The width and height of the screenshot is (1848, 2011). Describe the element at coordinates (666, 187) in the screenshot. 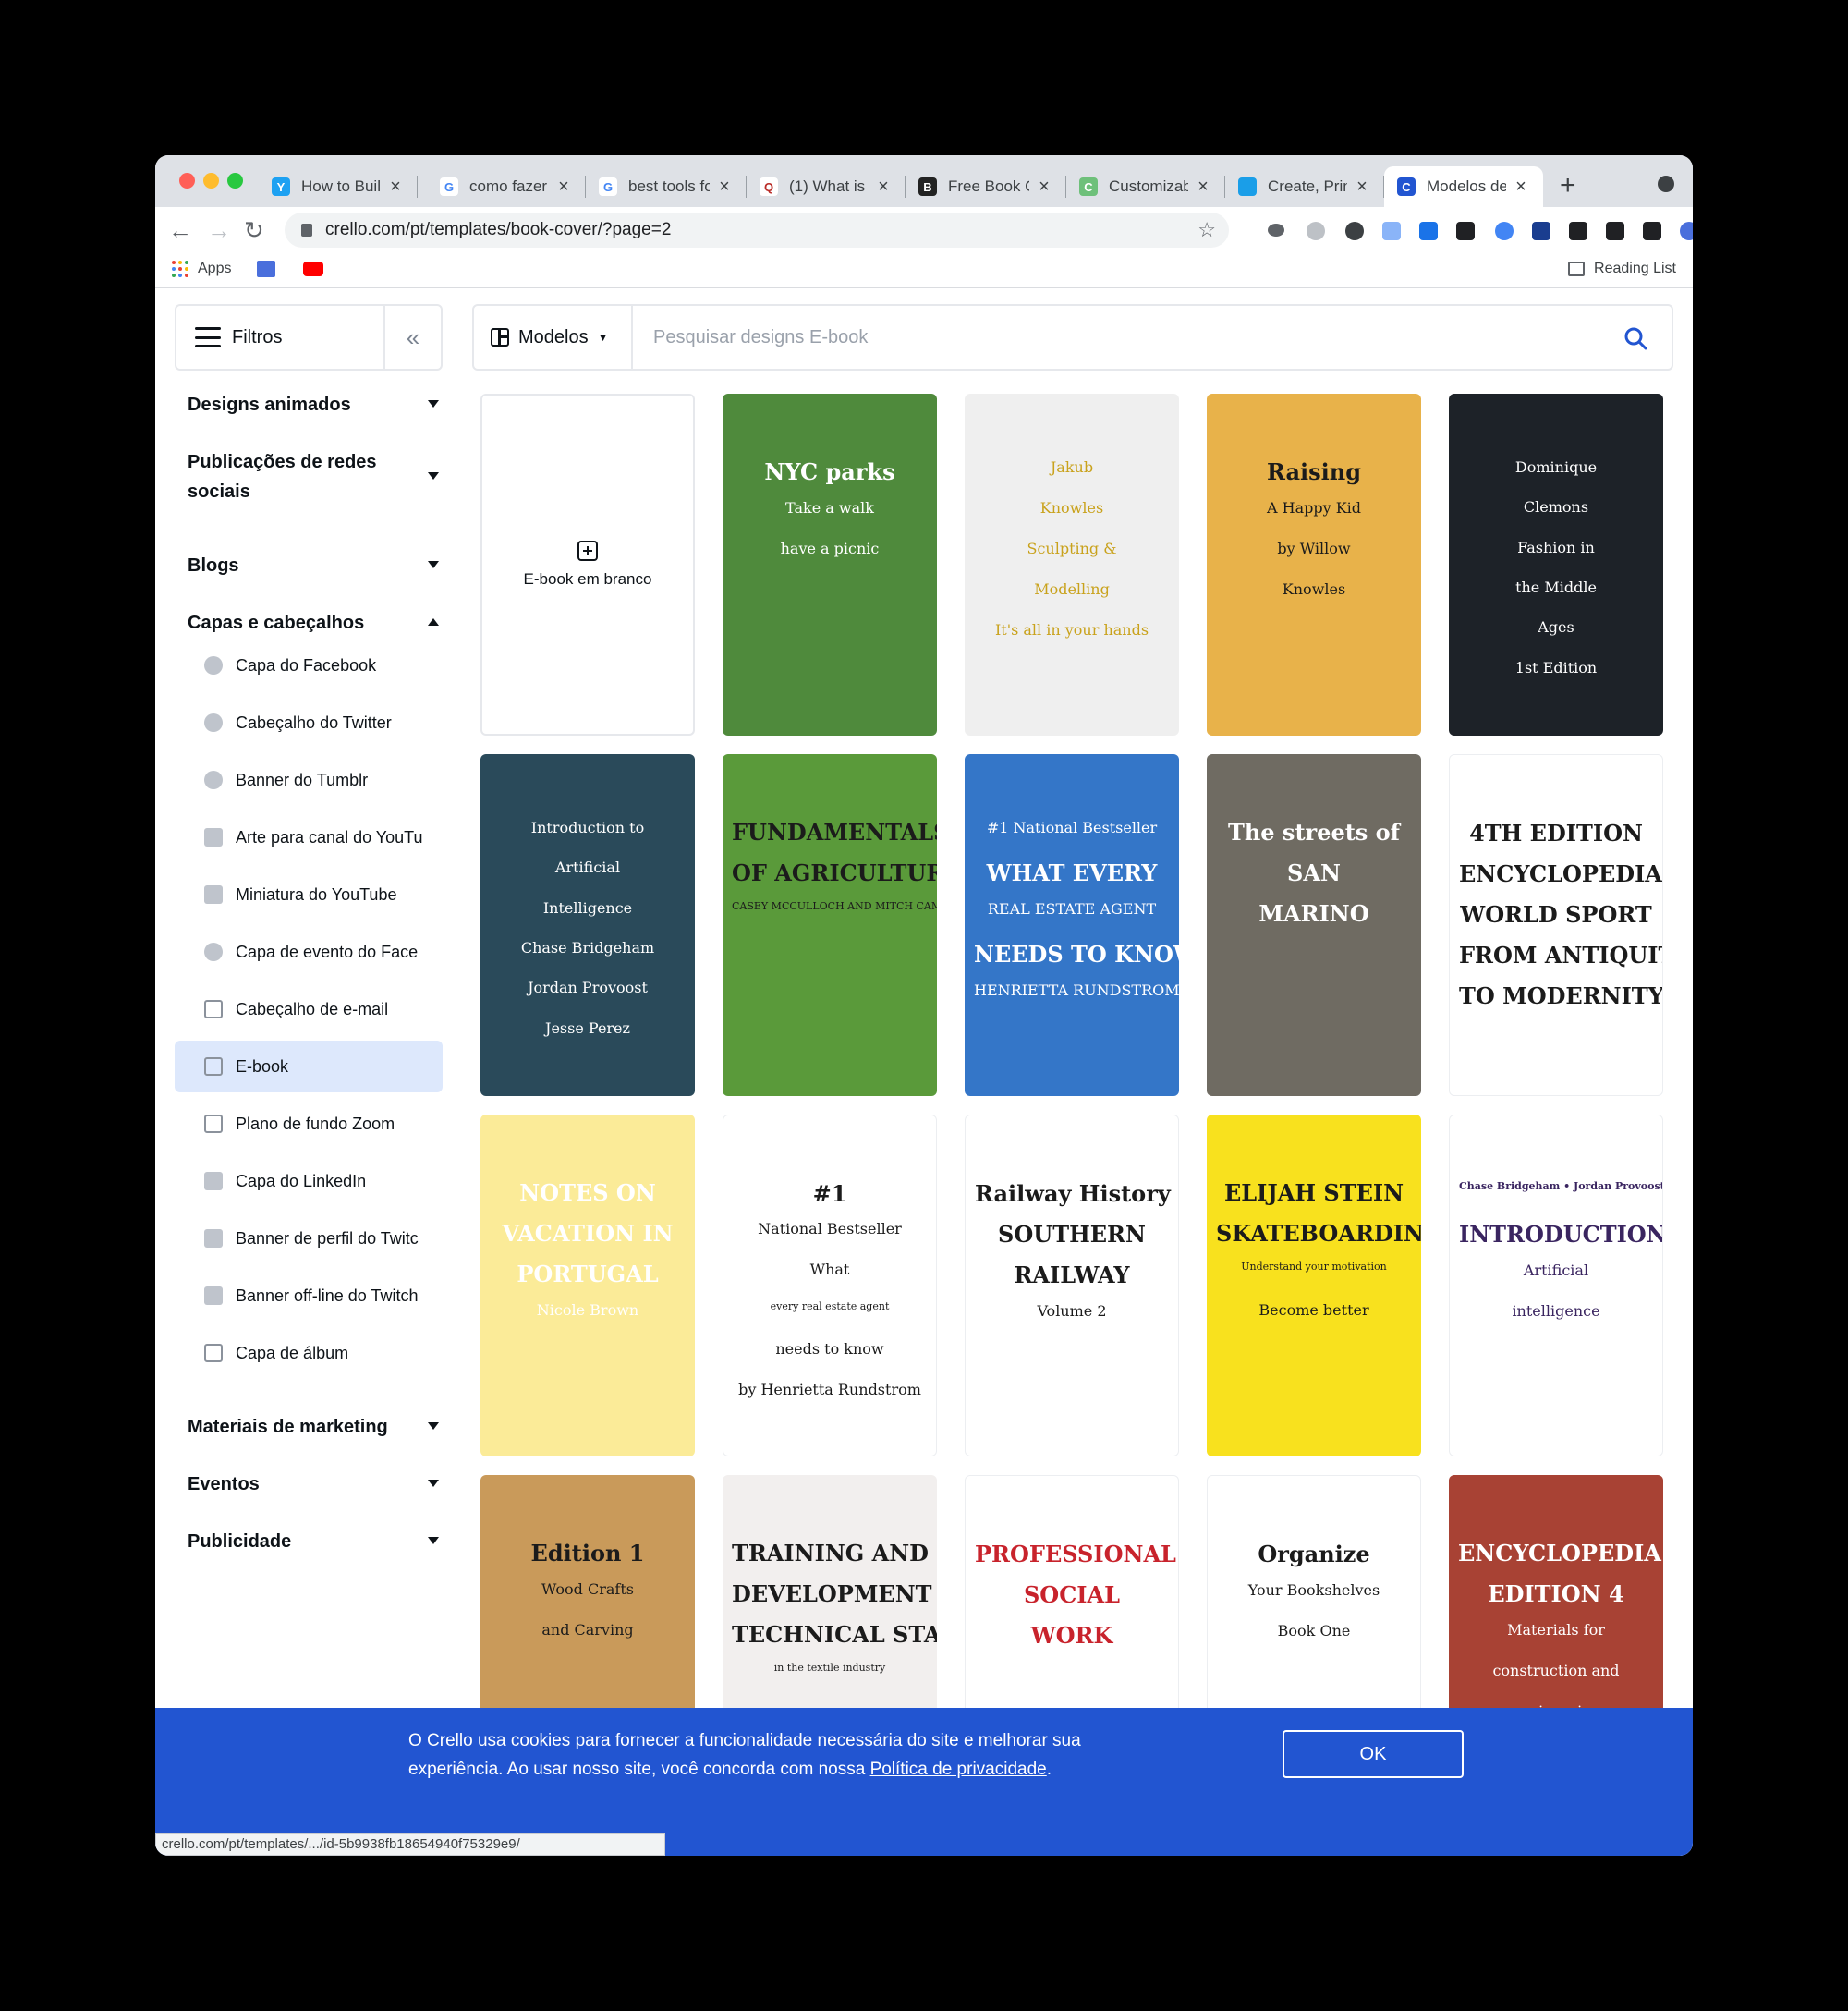

I see `browser-tab: Gbest tools fo ×` at that location.